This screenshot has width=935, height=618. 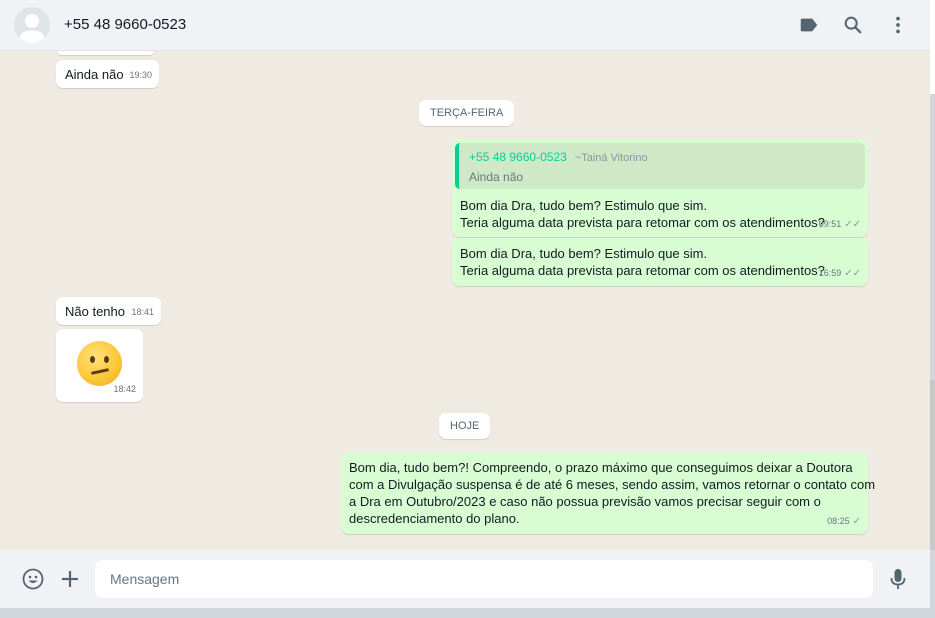 I want to click on quote-author: ~Tainá Vitorino, so click(x=611, y=158).